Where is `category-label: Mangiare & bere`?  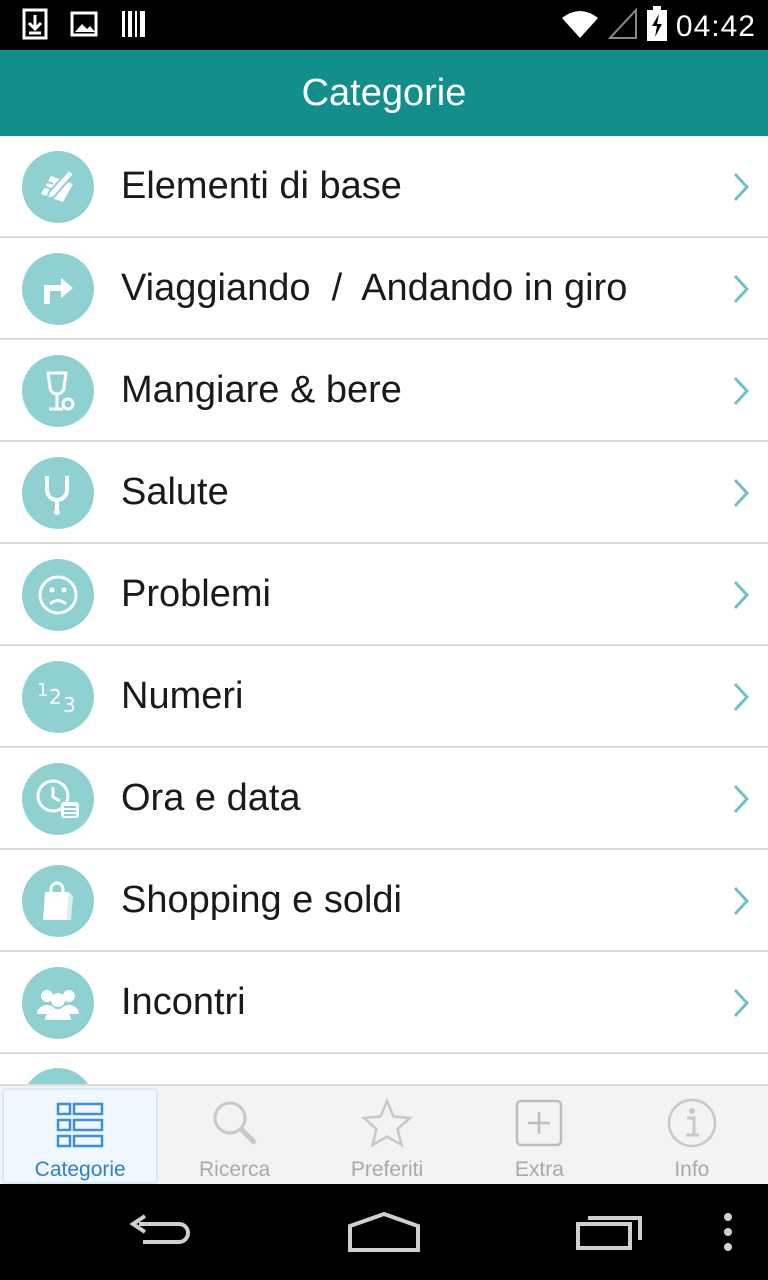
category-label: Mangiare & bere is located at coordinates (261, 389).